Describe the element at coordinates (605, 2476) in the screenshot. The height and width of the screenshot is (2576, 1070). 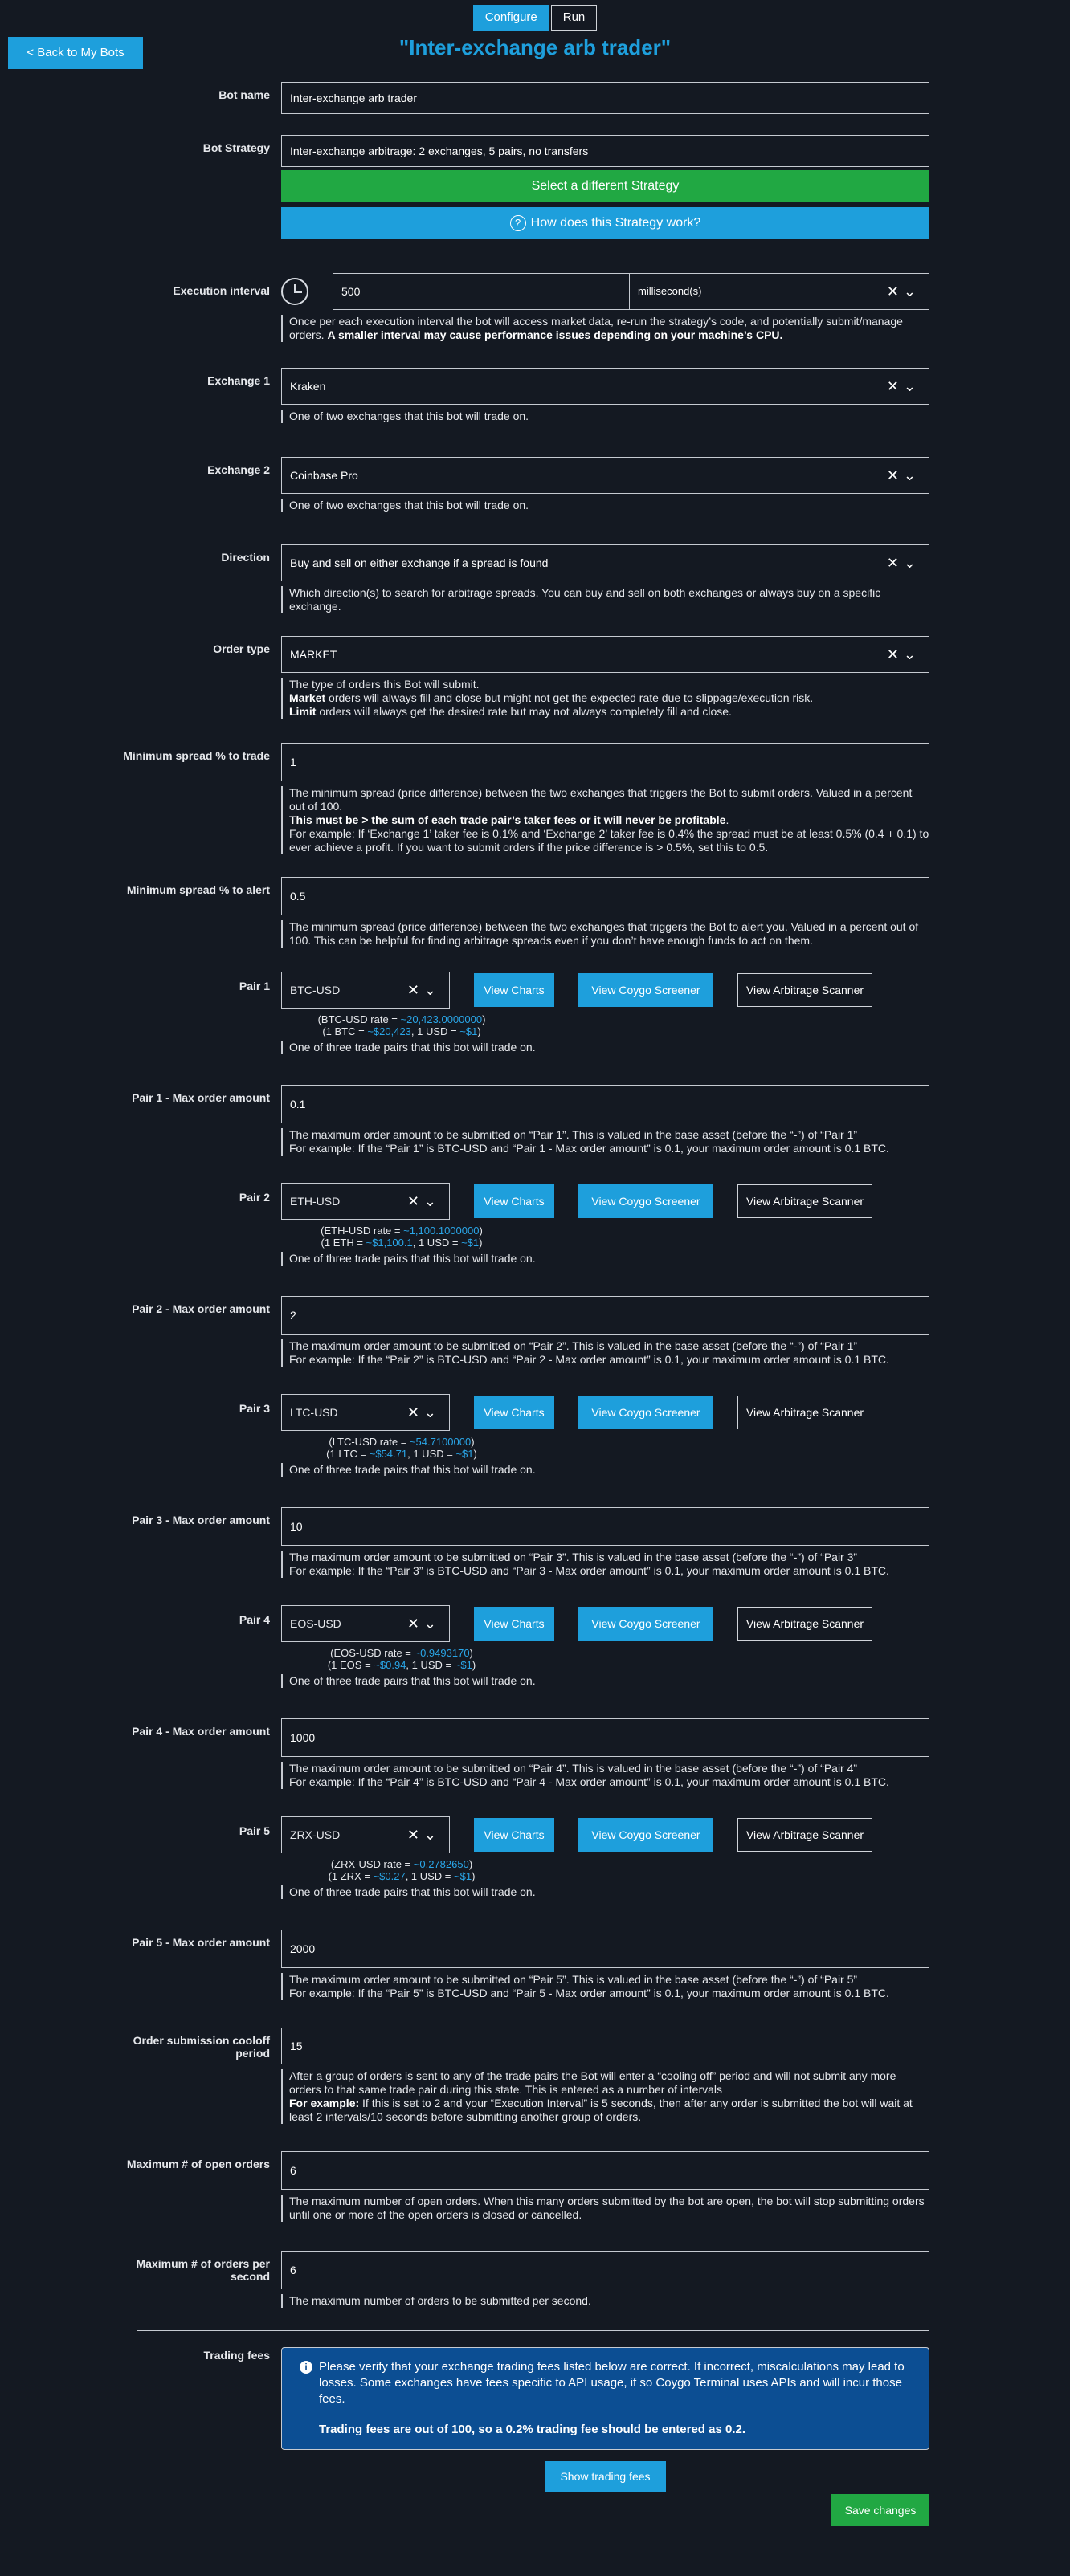
I see `show-trading-fees-button: Show trading fees` at that location.